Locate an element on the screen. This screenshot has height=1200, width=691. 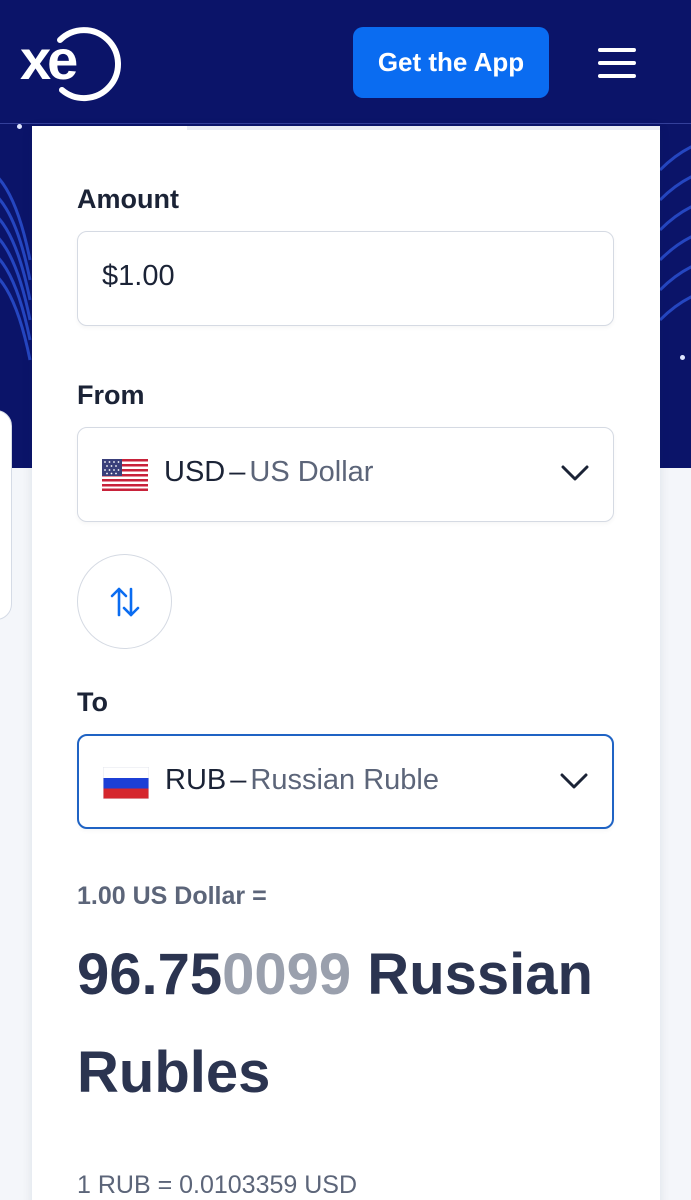
to-currency-text: RUB – Russian Ruble is located at coordinates (302, 780).